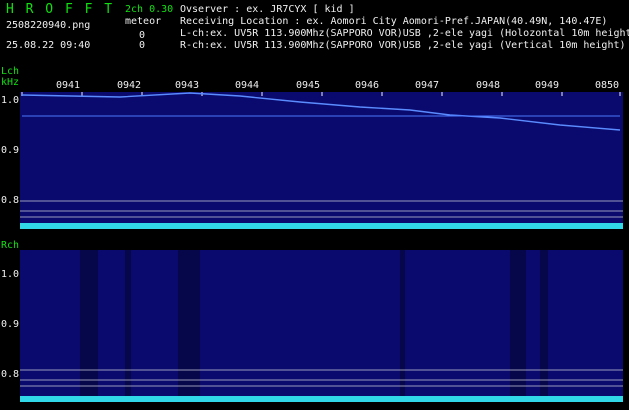 The height and width of the screenshot is (410, 629). Describe the element at coordinates (48, 25) in the screenshot. I see `filename: 2508220940.png` at that location.